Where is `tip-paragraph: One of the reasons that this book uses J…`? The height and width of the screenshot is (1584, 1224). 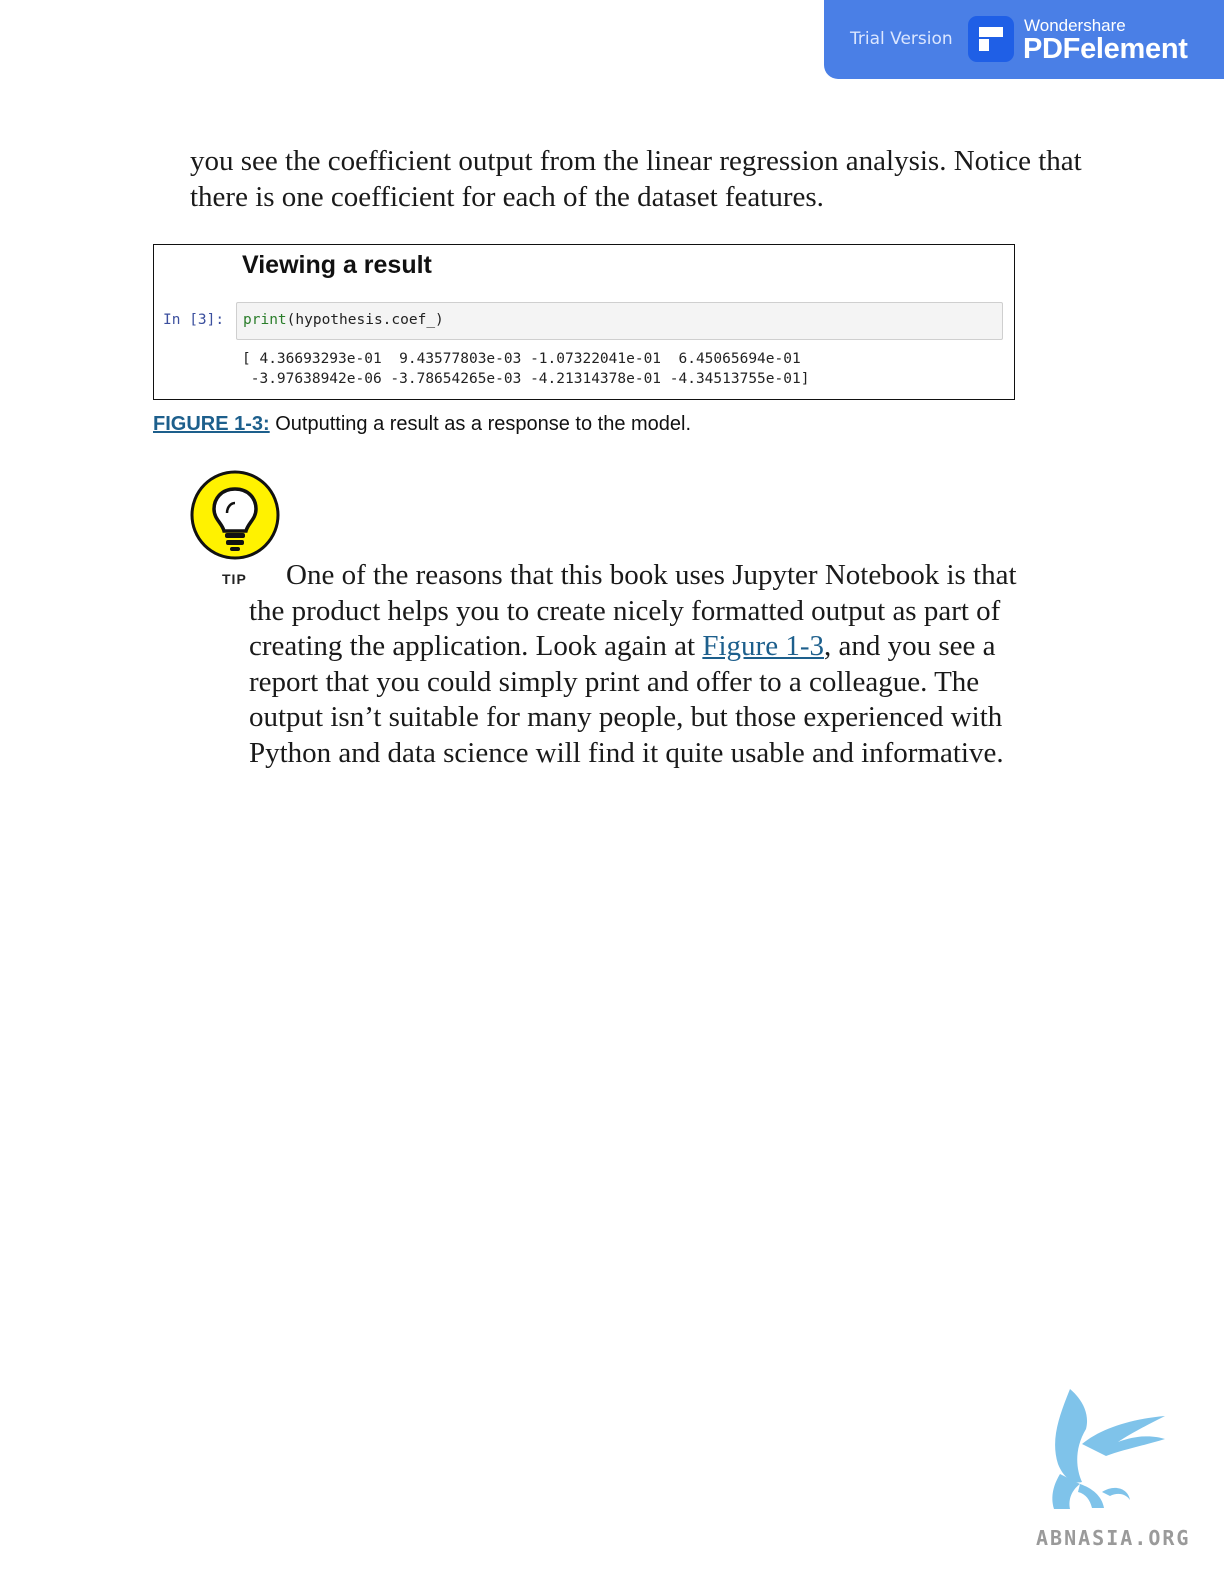 tip-paragraph: One of the reasons that this book uses J… is located at coordinates (649, 665).